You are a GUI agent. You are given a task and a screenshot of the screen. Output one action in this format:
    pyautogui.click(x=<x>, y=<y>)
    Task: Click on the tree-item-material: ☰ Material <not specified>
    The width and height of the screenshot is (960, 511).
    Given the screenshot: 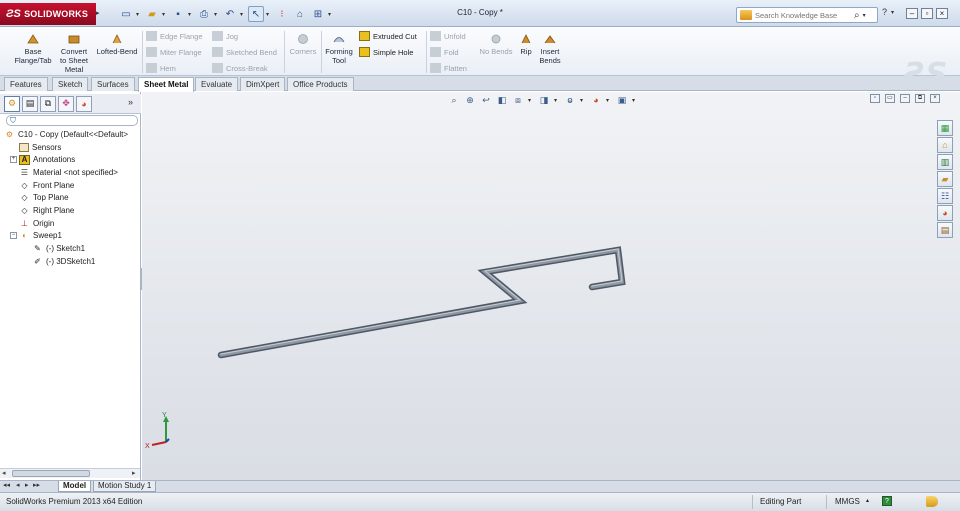 What is the action you would take?
    pyautogui.click(x=72, y=172)
    